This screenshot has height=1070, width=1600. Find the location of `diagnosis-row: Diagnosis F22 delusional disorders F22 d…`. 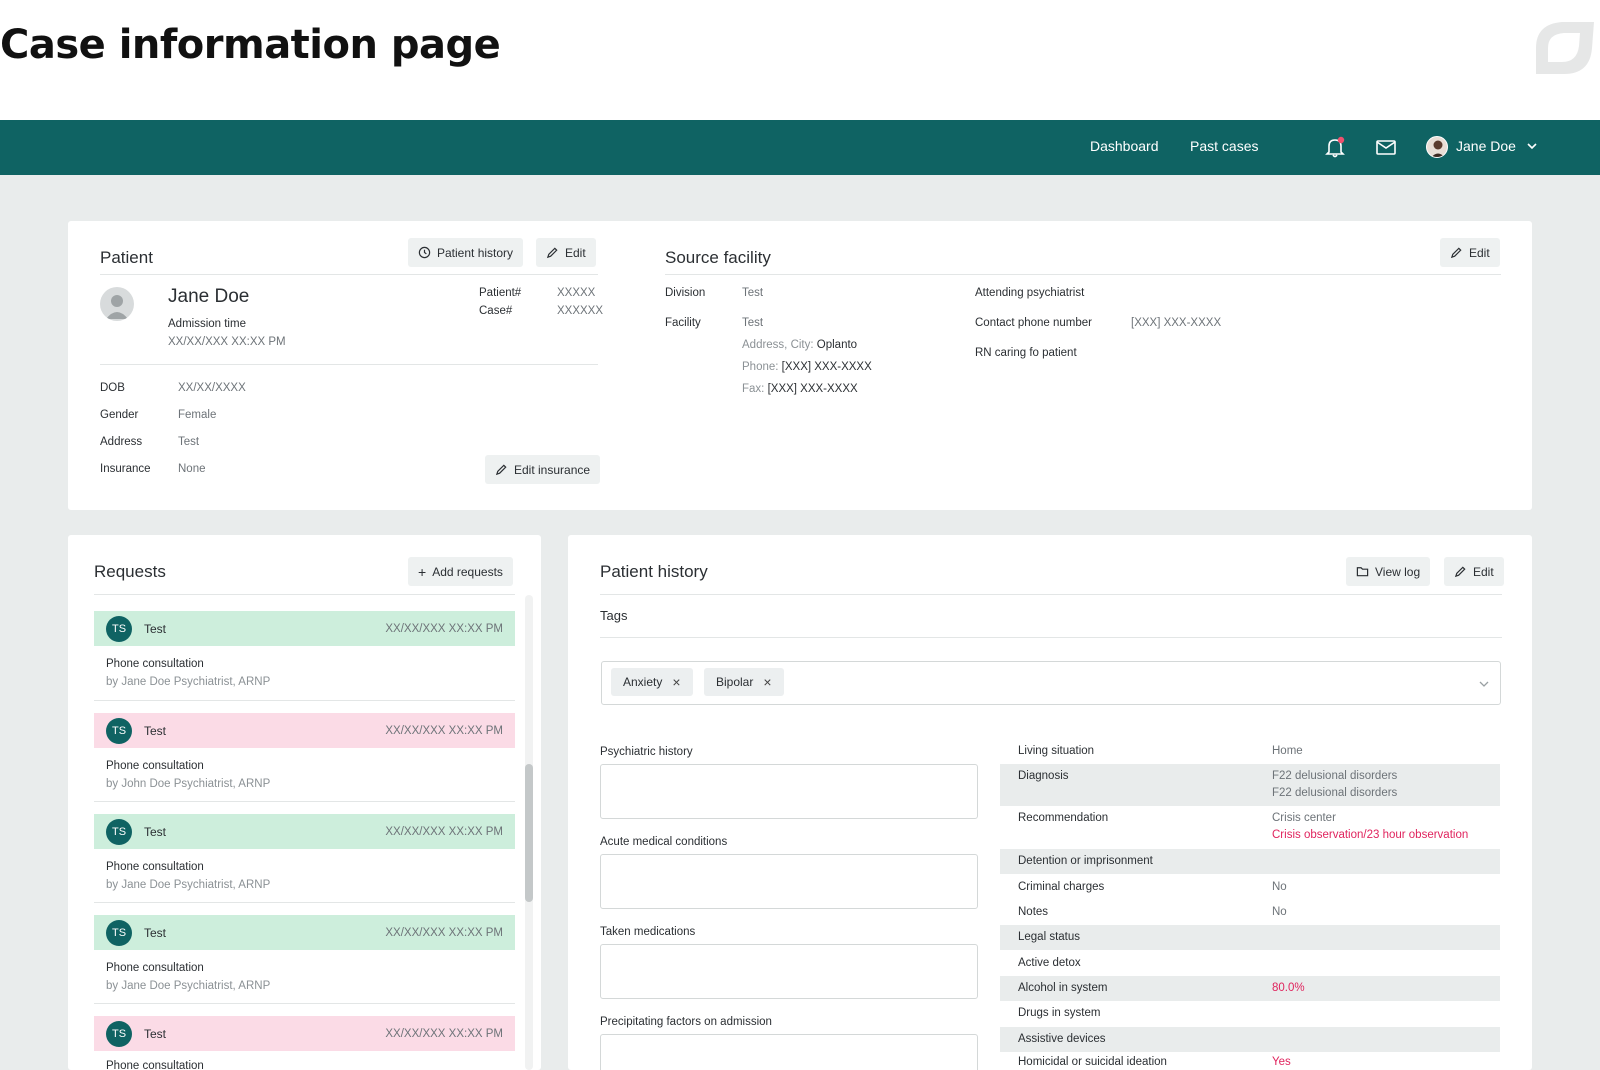

diagnosis-row: Diagnosis F22 delusional disorders F22 d… is located at coordinates (1250, 785).